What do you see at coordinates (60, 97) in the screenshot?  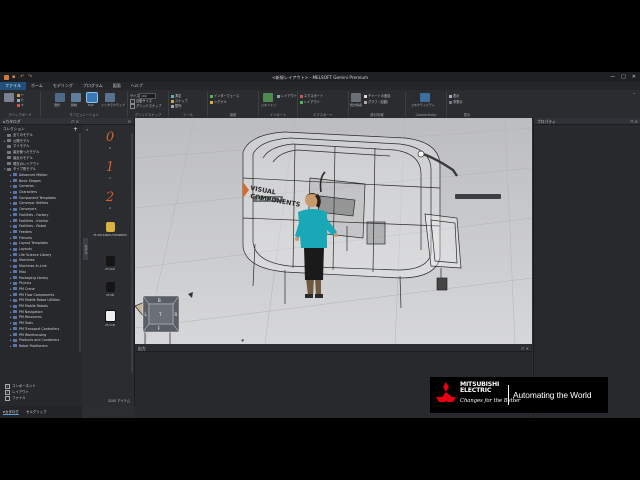 I see `select-icon` at bounding box center [60, 97].